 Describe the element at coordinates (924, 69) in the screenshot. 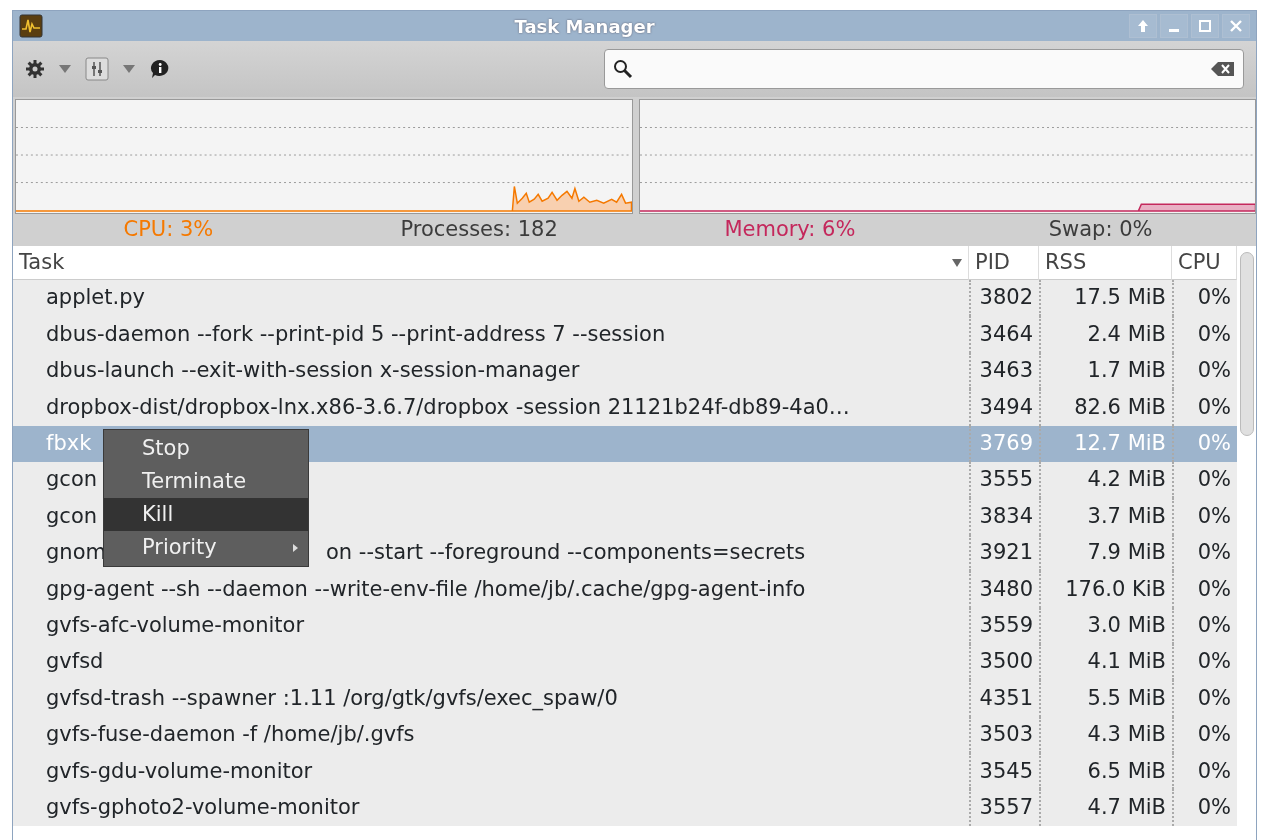

I see `search-field` at that location.